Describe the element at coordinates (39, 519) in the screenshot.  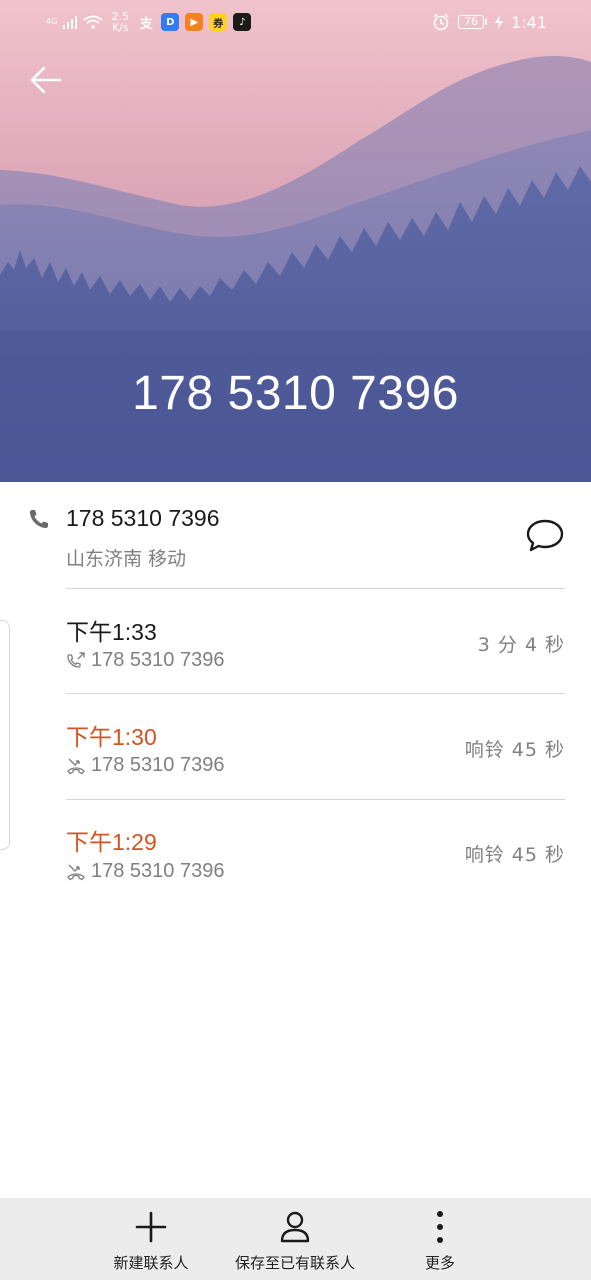
I see `phone-icon` at that location.